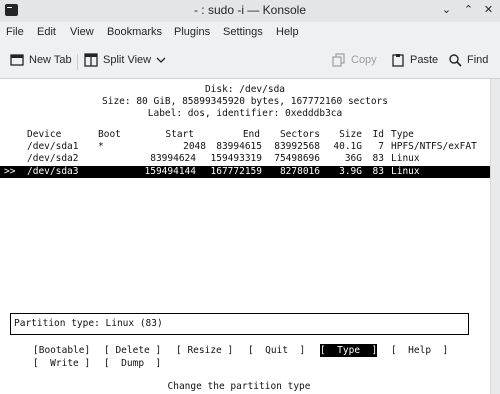 This screenshot has width=500, height=394. I want to click on partition-type: HPFS/NTFS/exFAT, so click(434, 146).